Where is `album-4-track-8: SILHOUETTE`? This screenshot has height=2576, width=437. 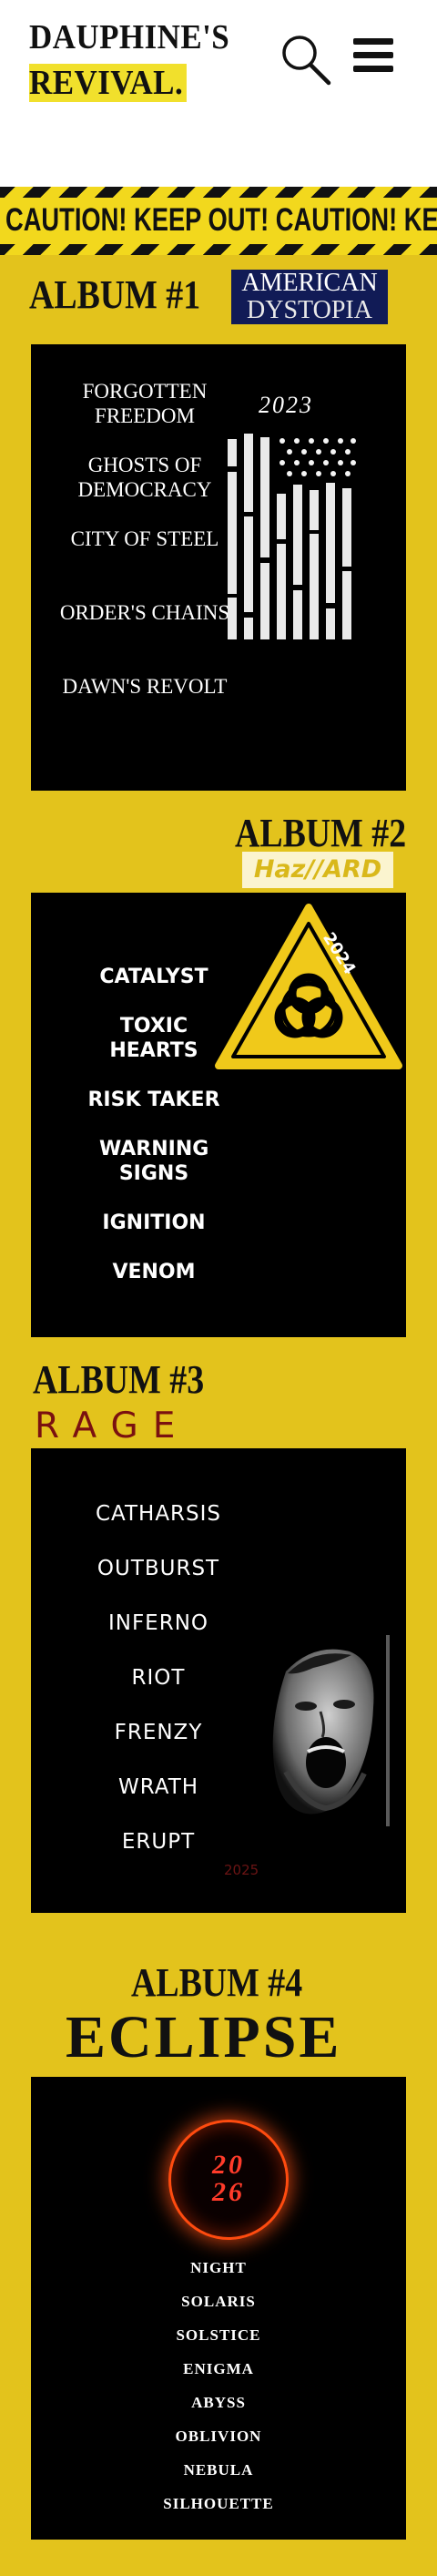
album-4-track-8: SILHOUETTE is located at coordinates (218, 2504).